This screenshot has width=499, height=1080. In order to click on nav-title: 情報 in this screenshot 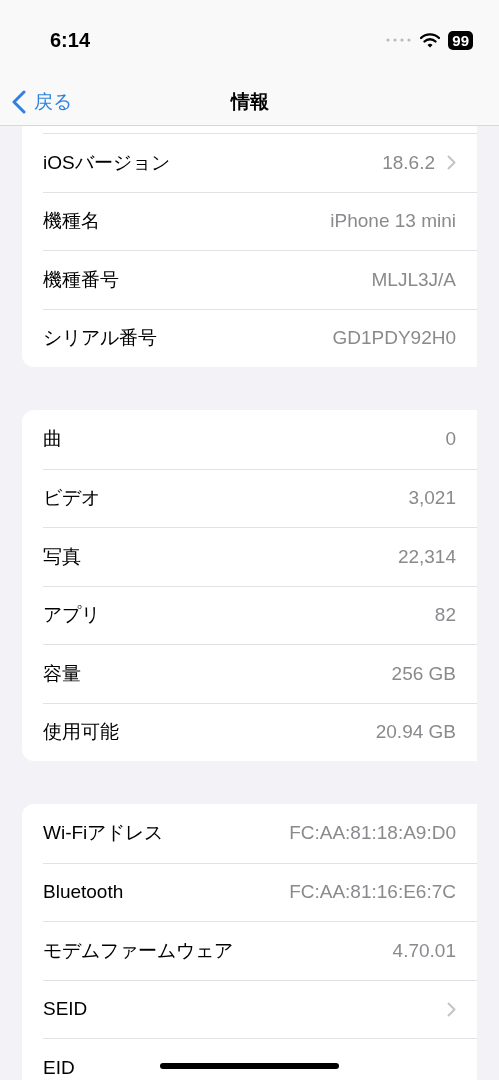, I will do `click(249, 102)`.